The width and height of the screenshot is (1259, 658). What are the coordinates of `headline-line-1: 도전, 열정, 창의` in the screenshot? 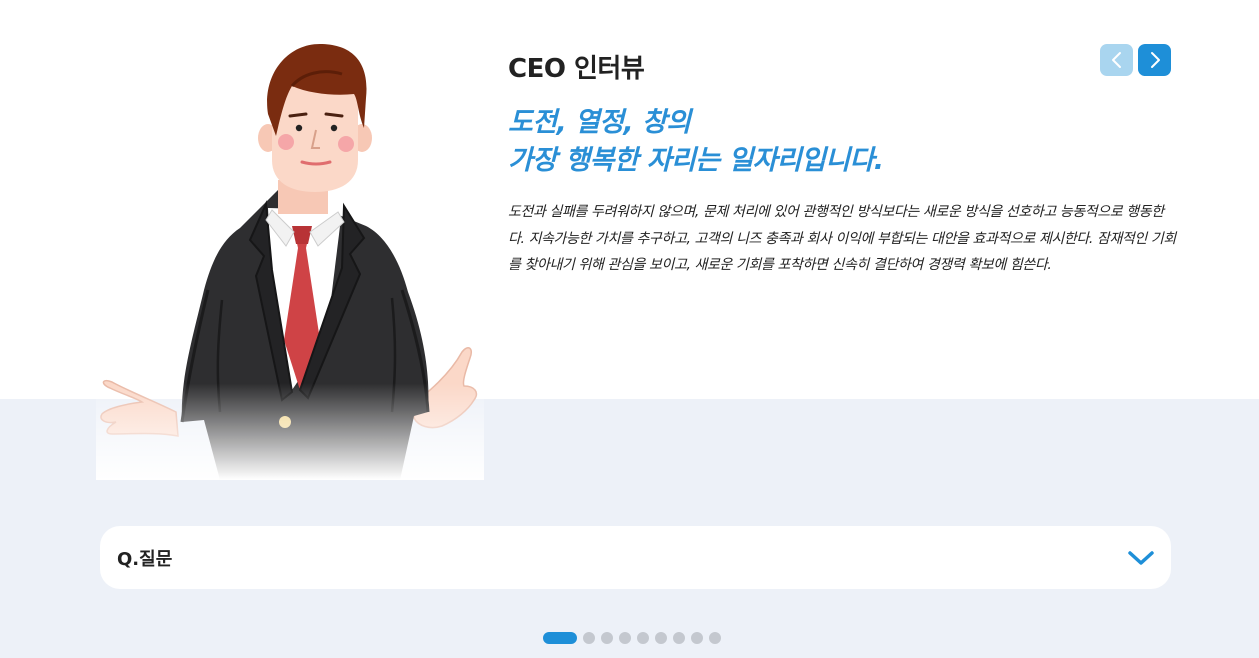 It's located at (599, 122).